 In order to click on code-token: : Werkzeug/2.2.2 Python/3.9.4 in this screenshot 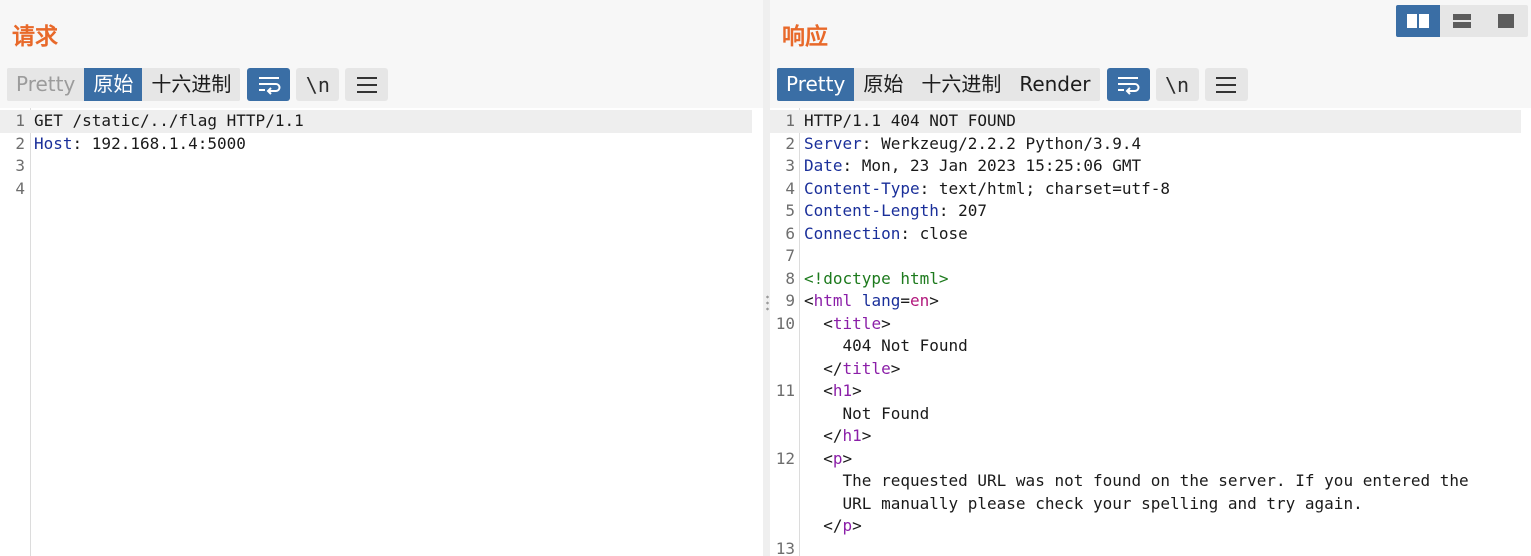, I will do `click(1001, 143)`.